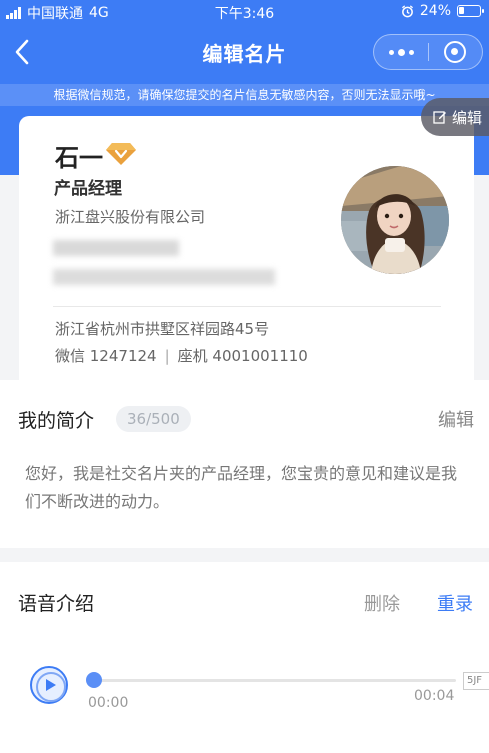  I want to click on blurred-email, so click(164, 277).